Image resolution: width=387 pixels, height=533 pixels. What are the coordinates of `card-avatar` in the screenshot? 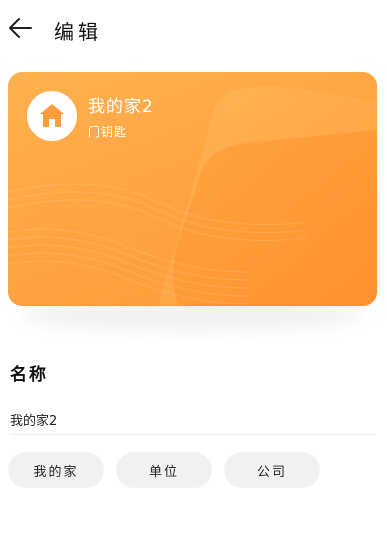 It's located at (52, 116).